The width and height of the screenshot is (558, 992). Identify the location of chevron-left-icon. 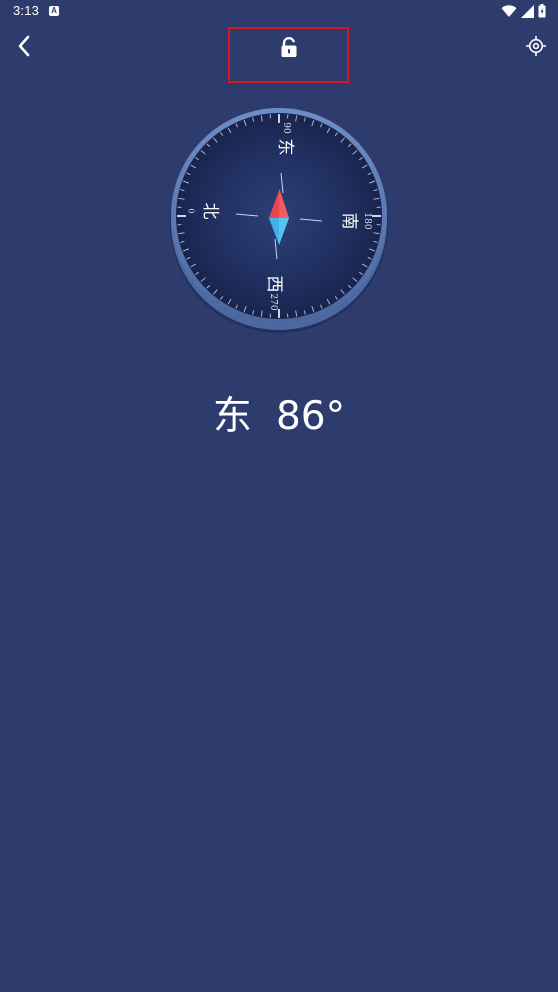
(24, 46).